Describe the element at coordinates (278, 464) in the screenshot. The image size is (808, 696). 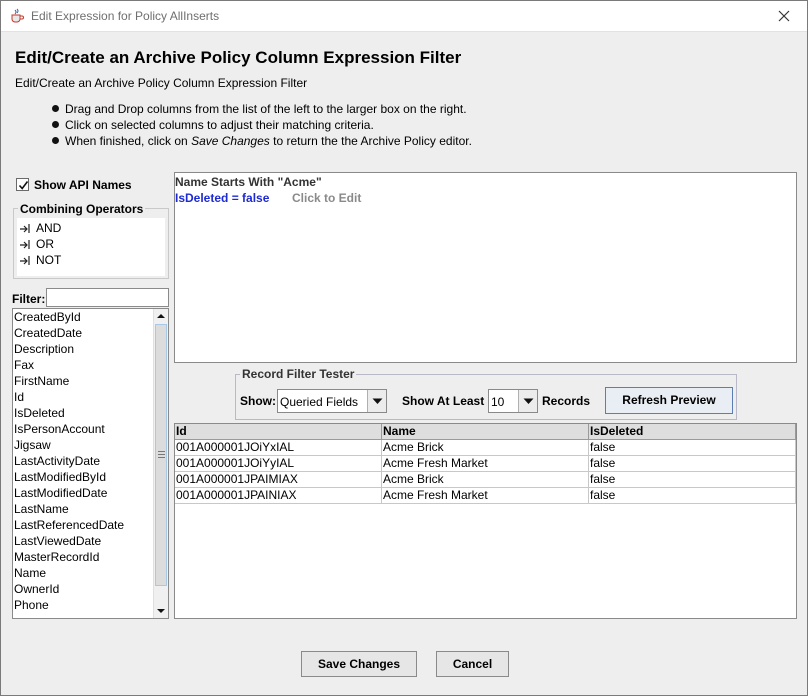
I see `cell-id: 001A000001JOiYyIAL` at that location.